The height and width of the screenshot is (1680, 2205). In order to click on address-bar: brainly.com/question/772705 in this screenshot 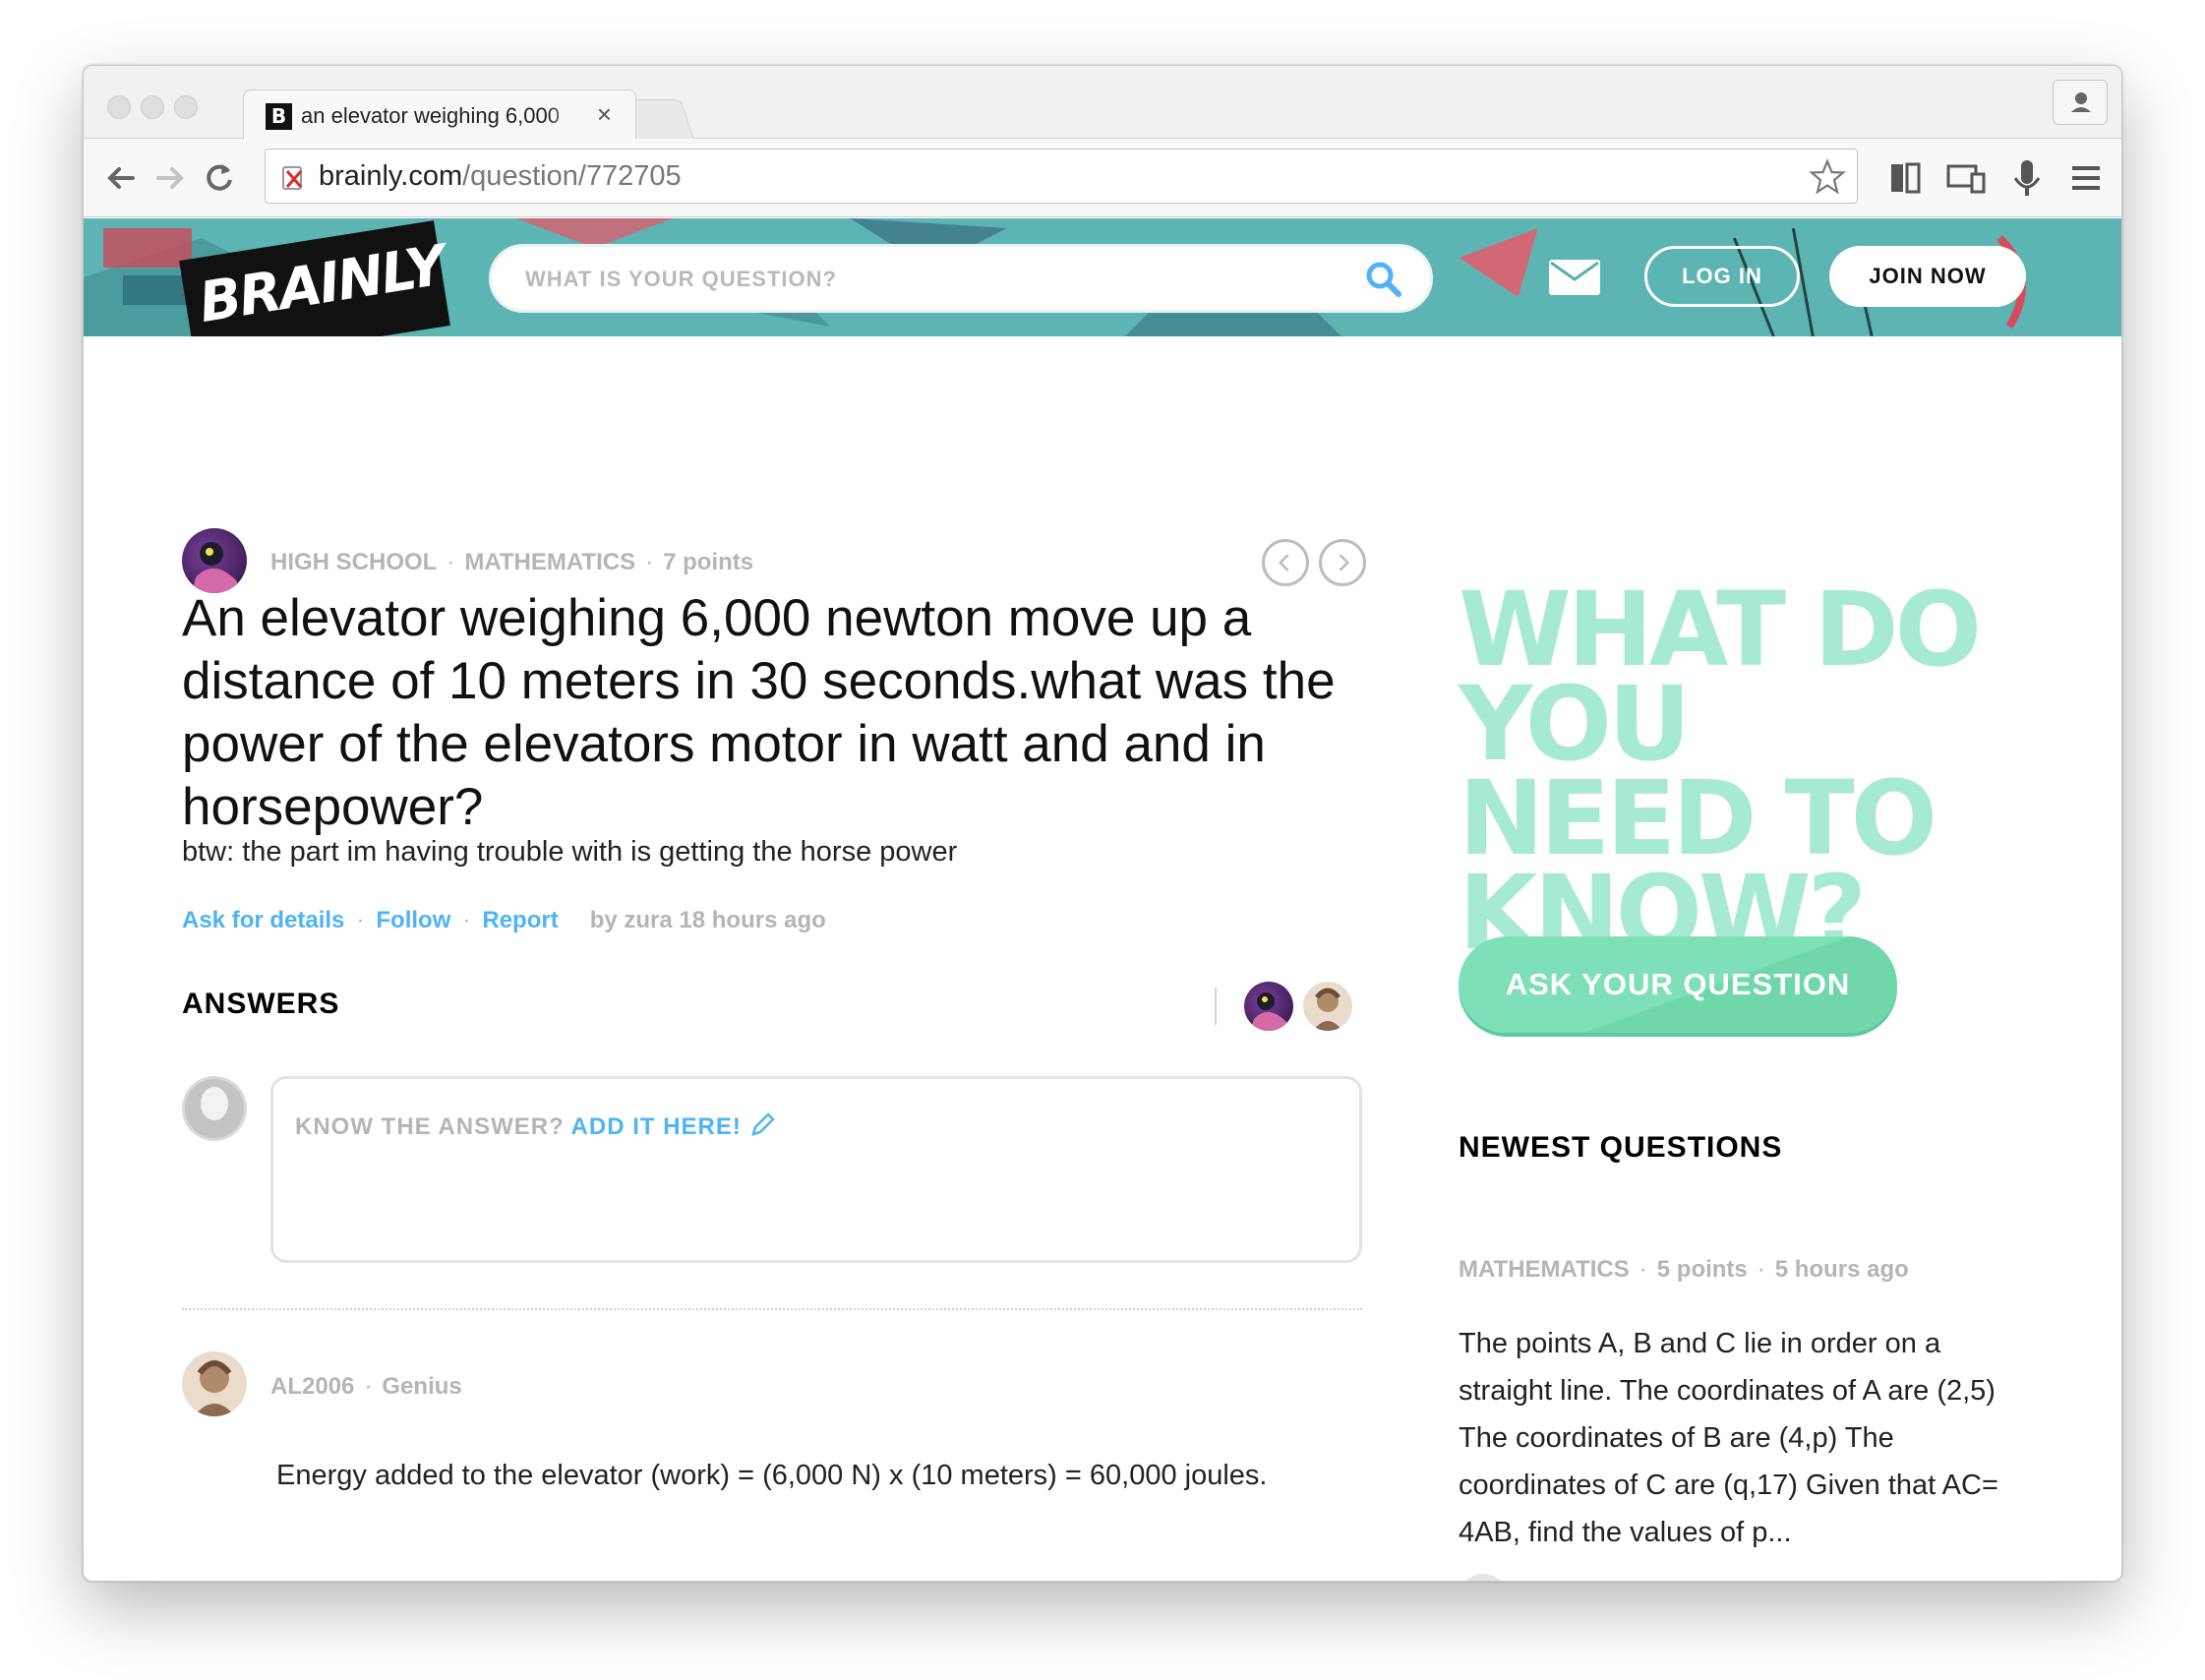, I will do `click(1061, 176)`.